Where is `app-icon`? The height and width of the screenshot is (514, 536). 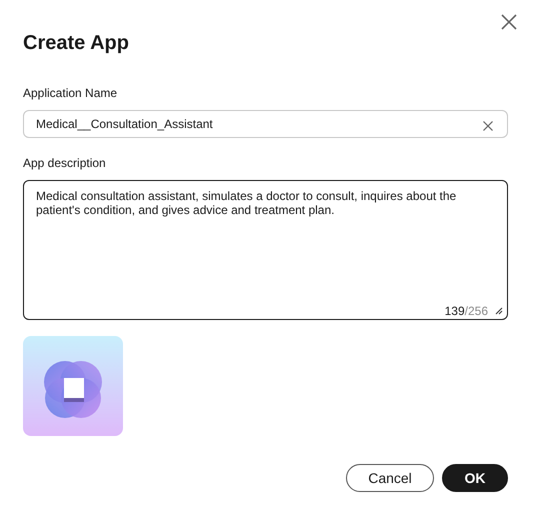
app-icon is located at coordinates (73, 386).